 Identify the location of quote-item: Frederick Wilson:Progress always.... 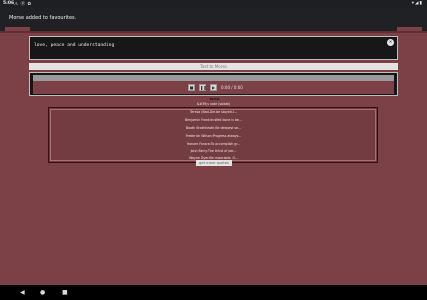
(213, 136).